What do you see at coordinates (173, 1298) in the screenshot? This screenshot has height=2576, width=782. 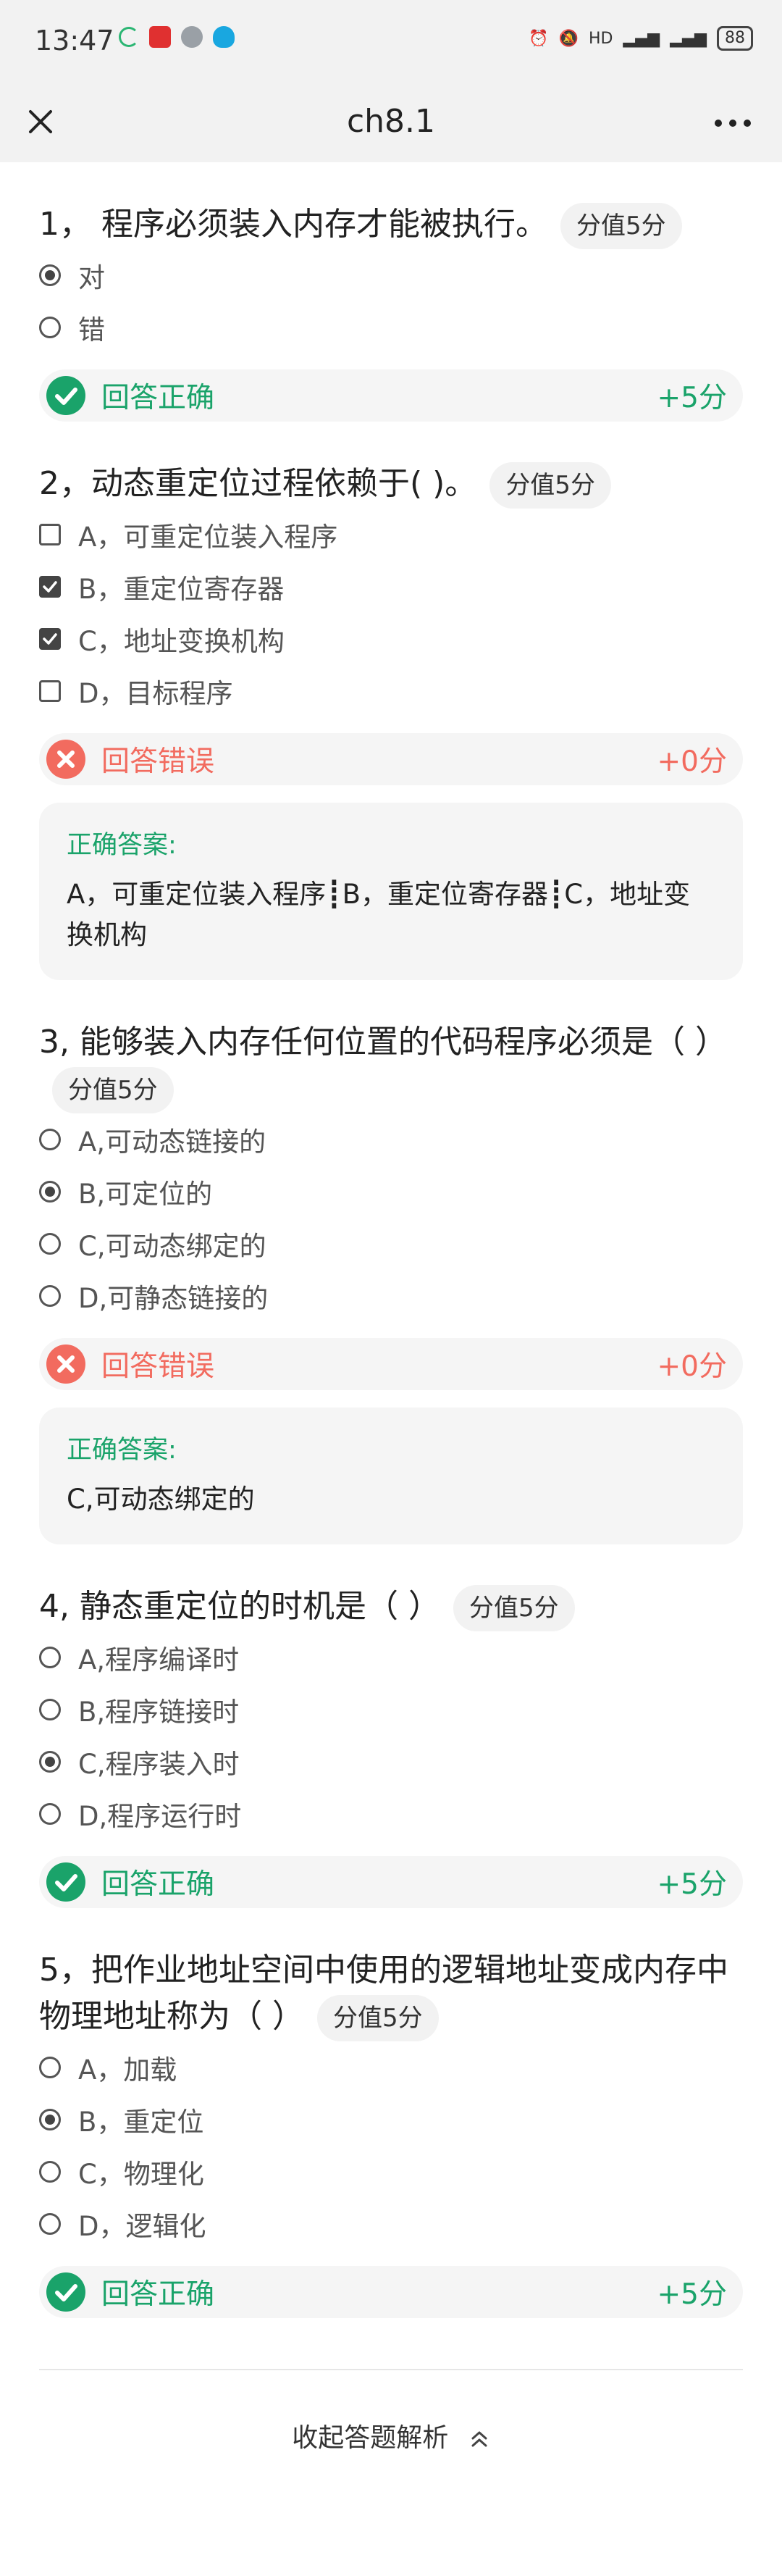 I see `option-label: D,可静态链接的` at bounding box center [173, 1298].